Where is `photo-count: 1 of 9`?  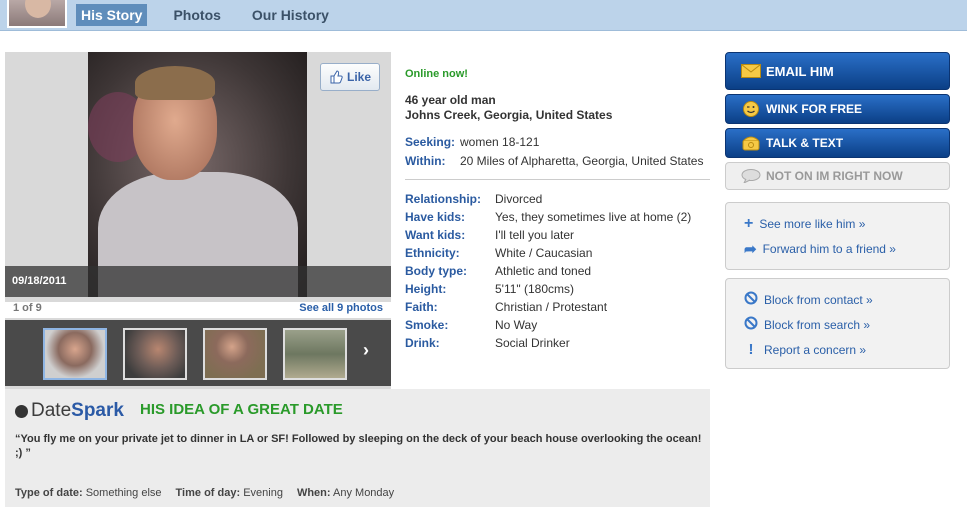 photo-count: 1 of 9 is located at coordinates (27, 308).